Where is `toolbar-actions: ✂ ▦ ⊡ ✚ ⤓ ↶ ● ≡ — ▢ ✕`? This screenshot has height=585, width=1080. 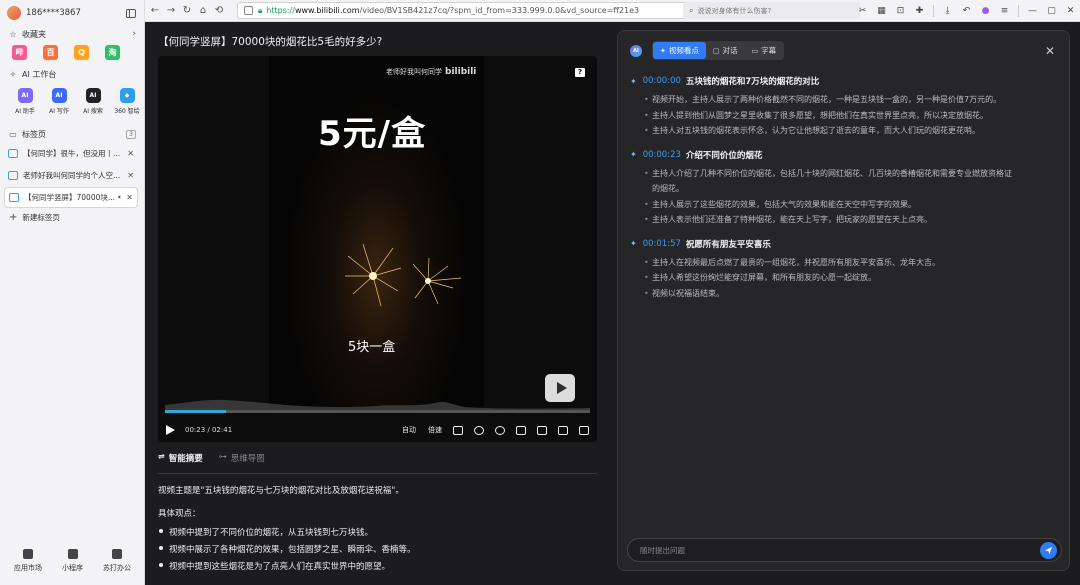
toolbar-actions: ✂ ▦ ⊡ ✚ ⤓ ↶ ● ≡ — ▢ ✕ is located at coordinates (966, 11).